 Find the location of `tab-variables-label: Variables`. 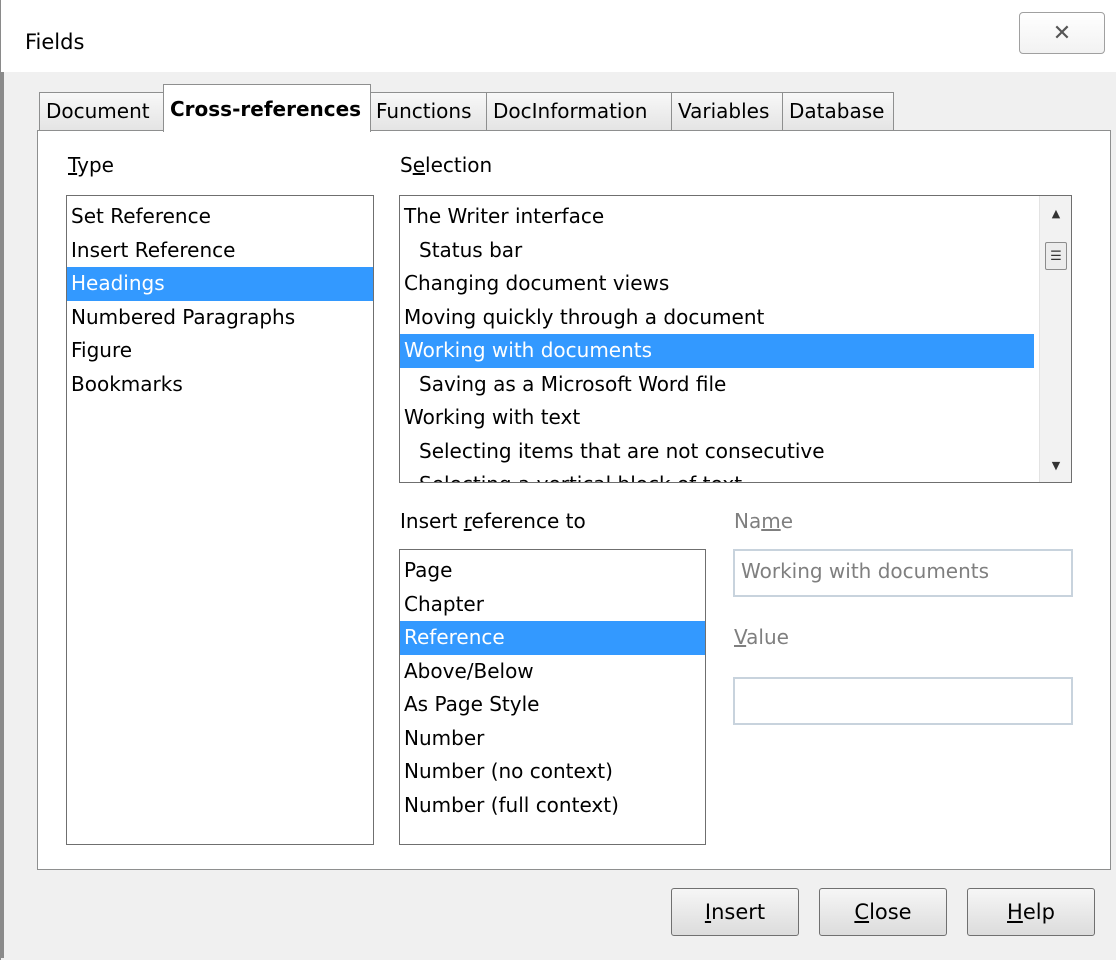

tab-variables-label: Variables is located at coordinates (724, 111).